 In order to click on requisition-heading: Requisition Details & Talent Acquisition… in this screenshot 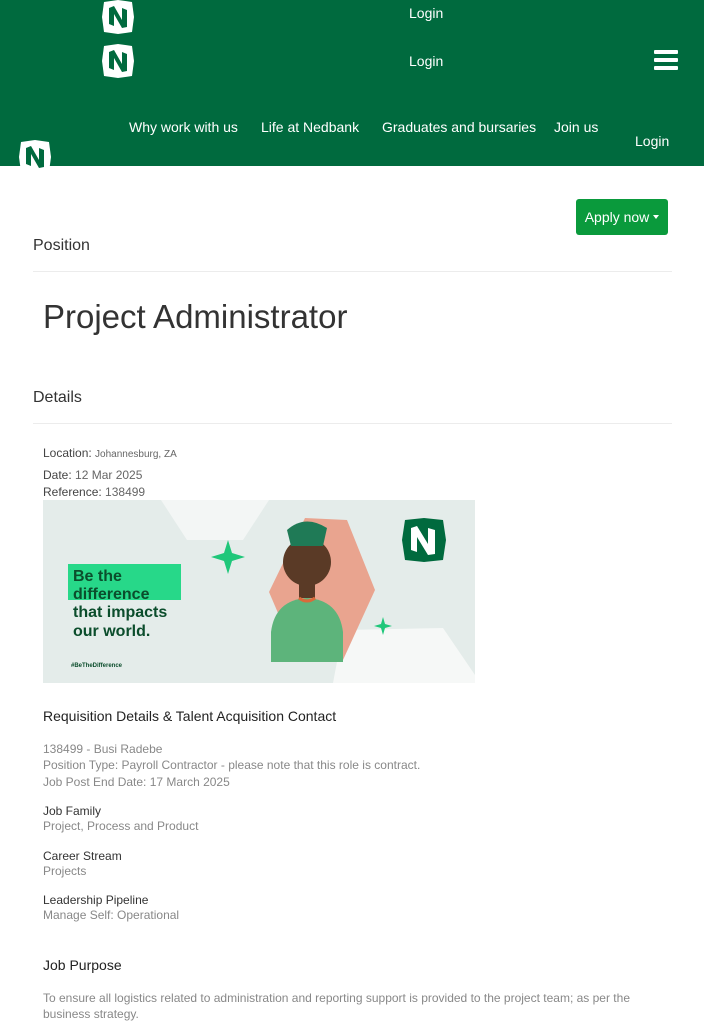, I will do `click(190, 716)`.